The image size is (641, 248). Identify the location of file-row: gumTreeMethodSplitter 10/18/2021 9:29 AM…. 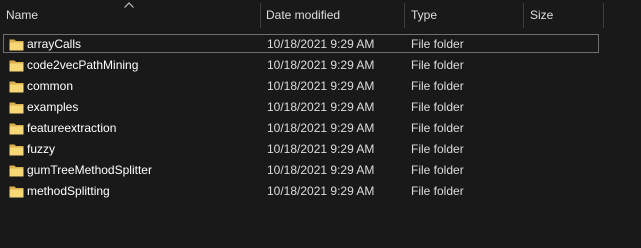
(301, 169).